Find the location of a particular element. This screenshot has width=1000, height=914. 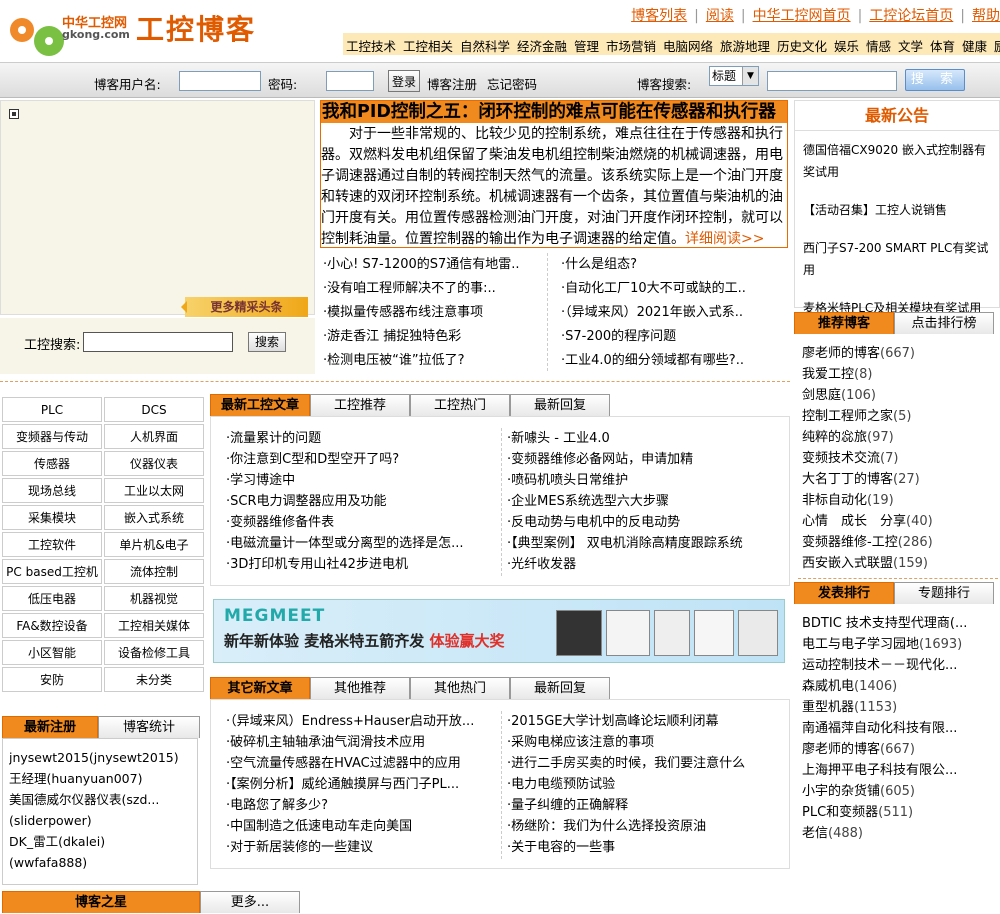

login-button: 登录 is located at coordinates (404, 81).